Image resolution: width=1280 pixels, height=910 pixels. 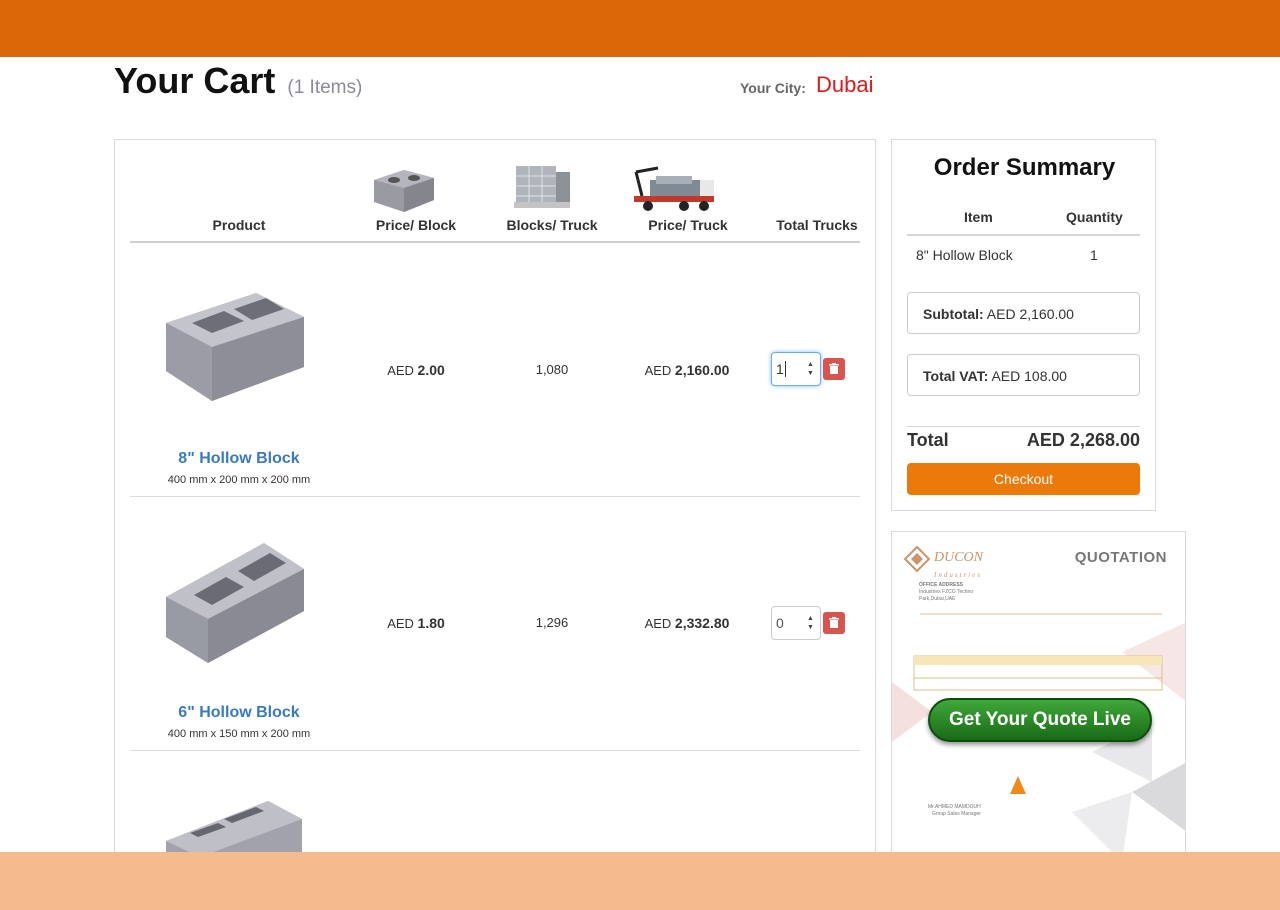 What do you see at coordinates (780, 623) in the screenshot?
I see `quantity-value: 0` at bounding box center [780, 623].